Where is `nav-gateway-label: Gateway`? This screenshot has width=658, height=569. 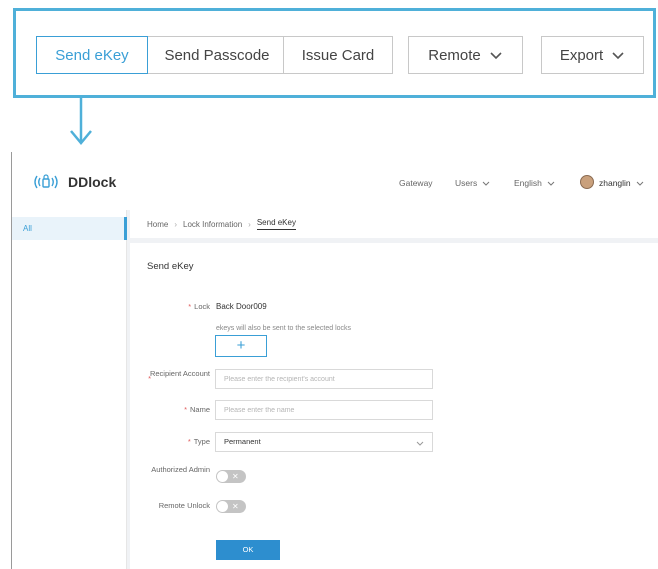 nav-gateway-label: Gateway is located at coordinates (416, 183).